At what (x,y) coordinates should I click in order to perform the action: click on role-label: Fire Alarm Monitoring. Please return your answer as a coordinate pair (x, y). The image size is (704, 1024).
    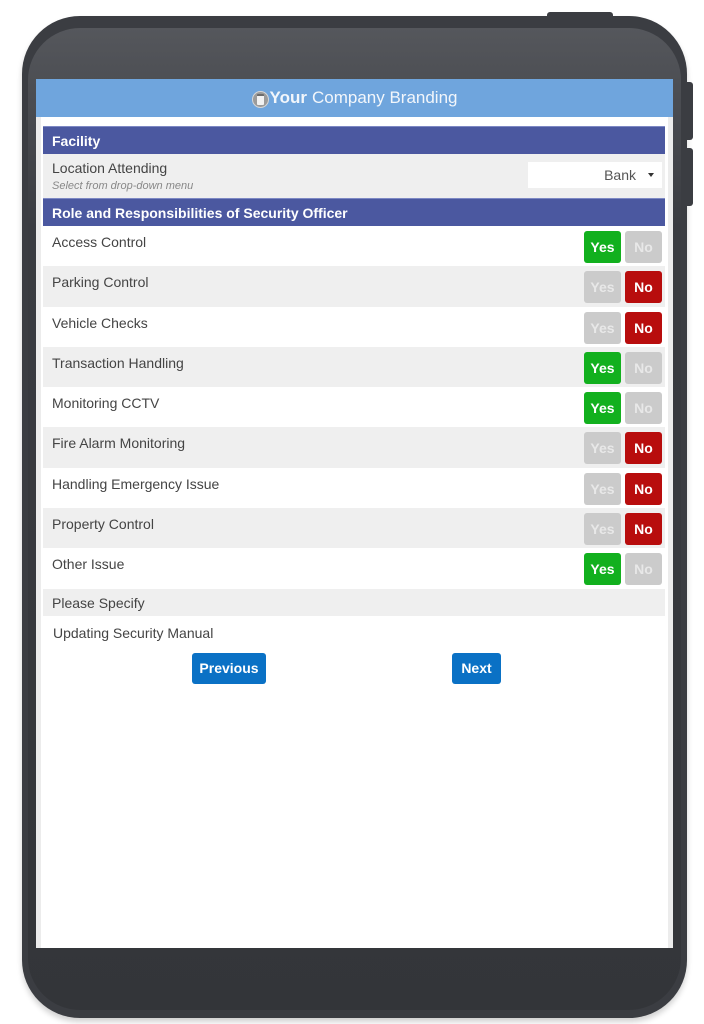
    Looking at the image, I should click on (119, 443).